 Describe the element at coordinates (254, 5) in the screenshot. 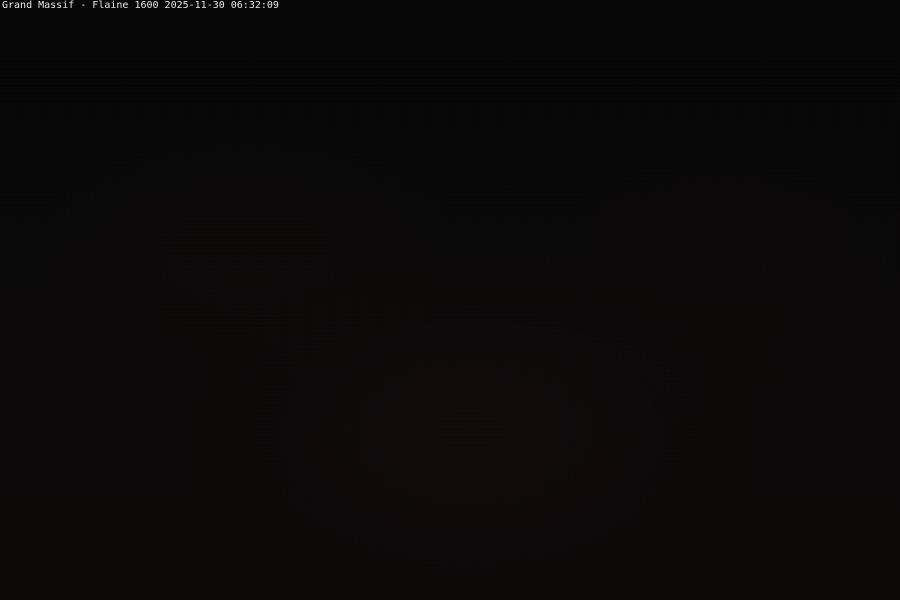

I see `time-label: 06:32:09` at that location.